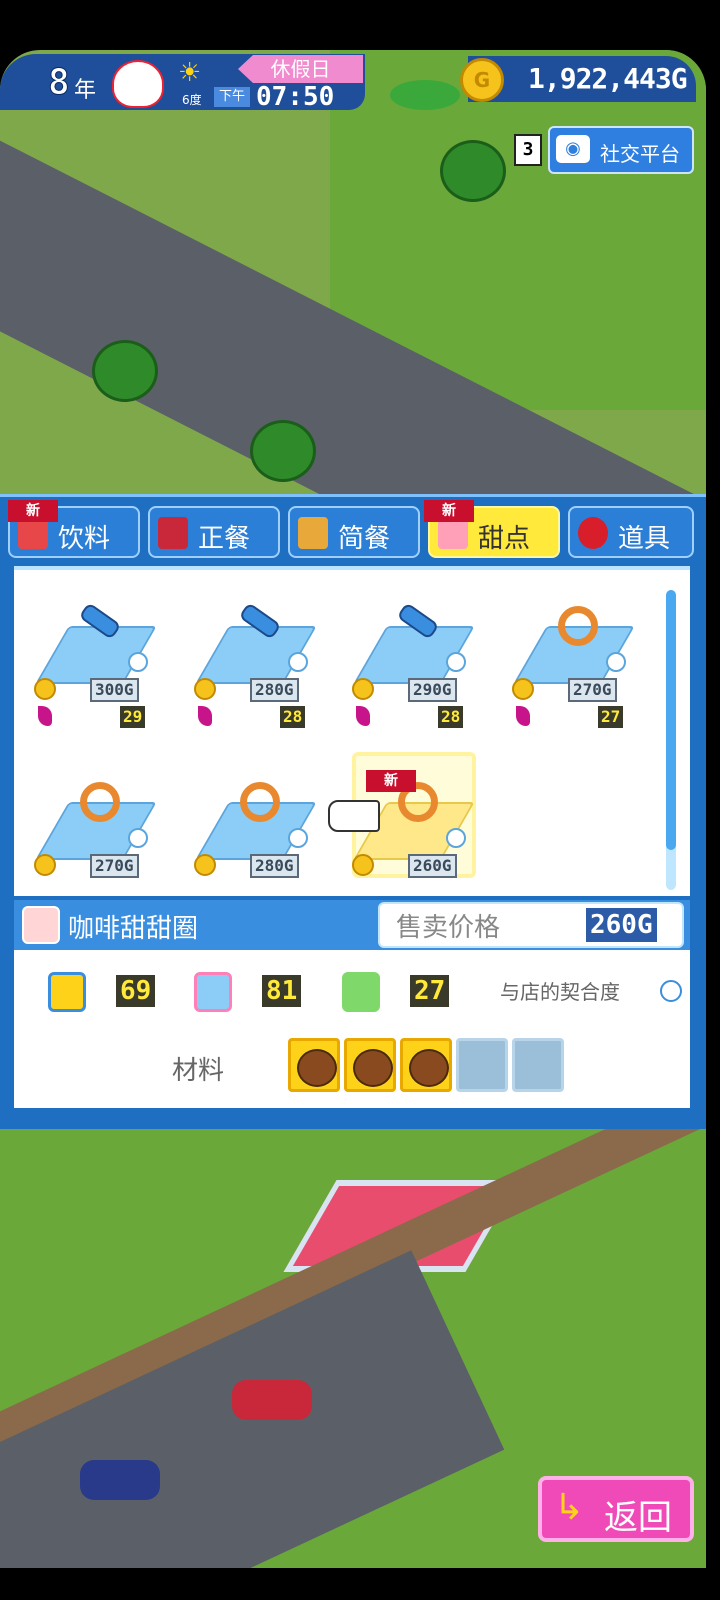 This screenshot has width=720, height=1600. What do you see at coordinates (213, 992) in the screenshot?
I see `appearance-sparkle-icon` at bounding box center [213, 992].